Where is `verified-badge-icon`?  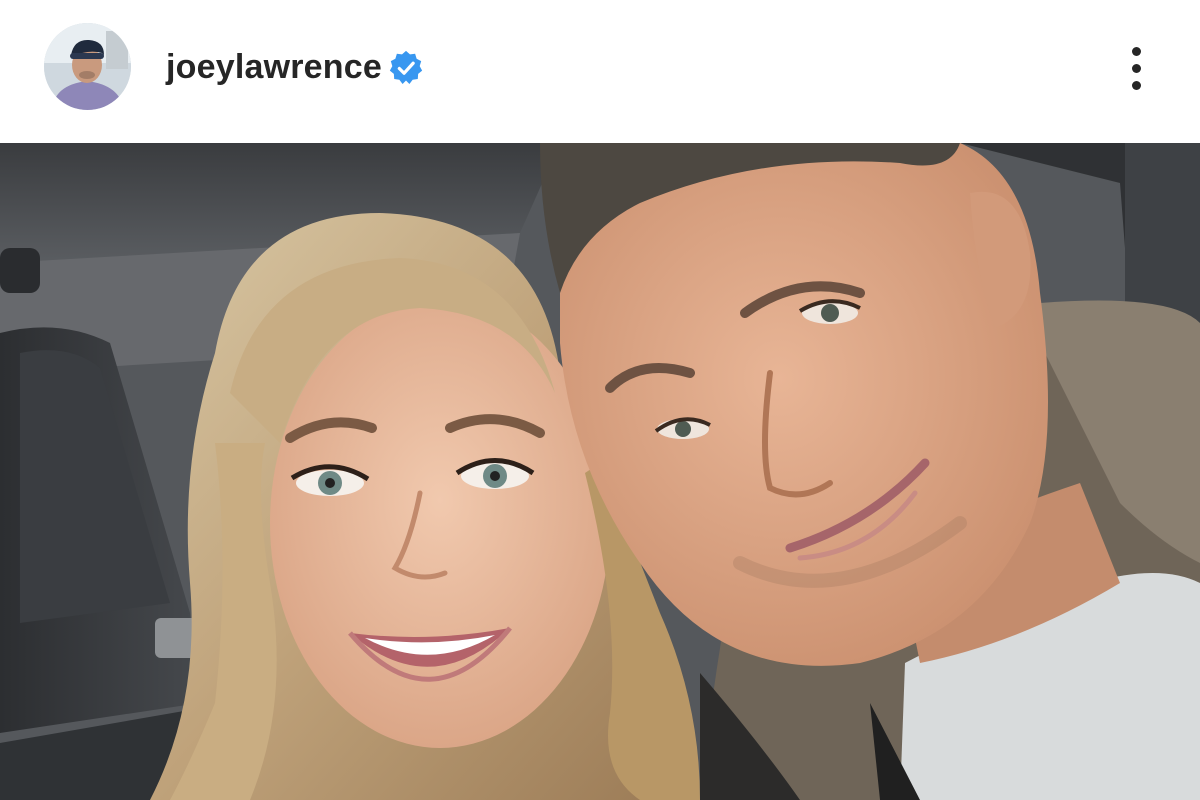 verified-badge-icon is located at coordinates (406, 68).